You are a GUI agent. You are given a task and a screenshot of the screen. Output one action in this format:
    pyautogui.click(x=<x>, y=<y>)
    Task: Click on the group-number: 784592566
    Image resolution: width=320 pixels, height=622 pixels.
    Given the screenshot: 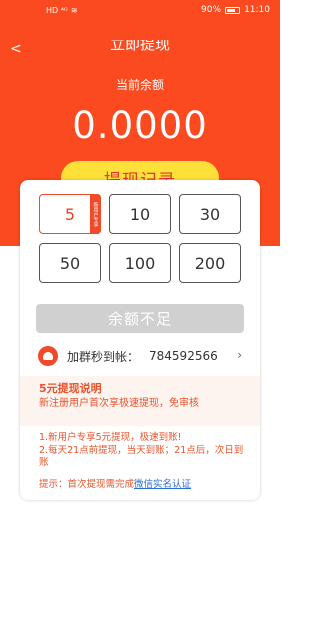 What is the action you would take?
    pyautogui.click(x=183, y=356)
    